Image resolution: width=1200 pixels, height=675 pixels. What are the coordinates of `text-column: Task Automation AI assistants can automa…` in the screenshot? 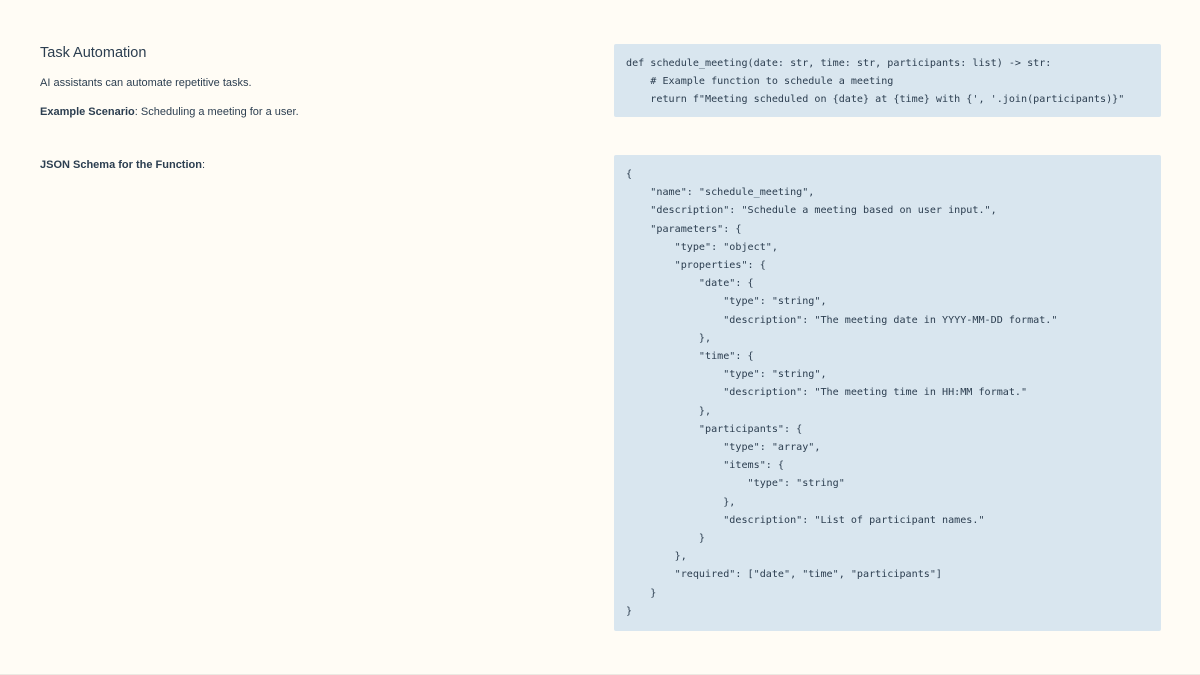 It's located at (310, 81).